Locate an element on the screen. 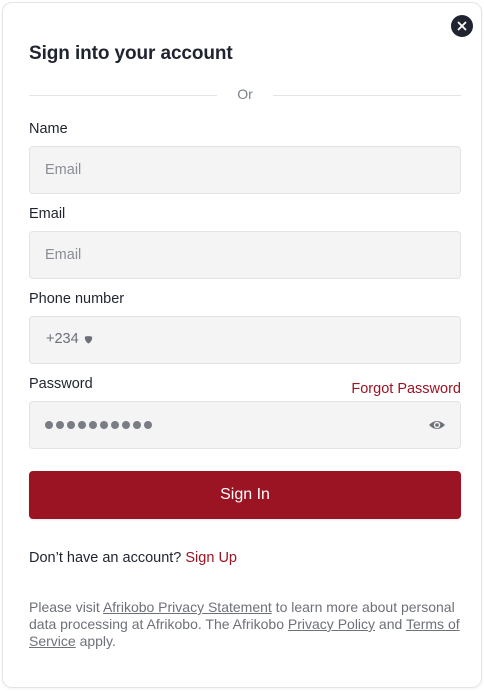 This screenshot has width=484, height=691. divider-text: Or is located at coordinates (245, 94).